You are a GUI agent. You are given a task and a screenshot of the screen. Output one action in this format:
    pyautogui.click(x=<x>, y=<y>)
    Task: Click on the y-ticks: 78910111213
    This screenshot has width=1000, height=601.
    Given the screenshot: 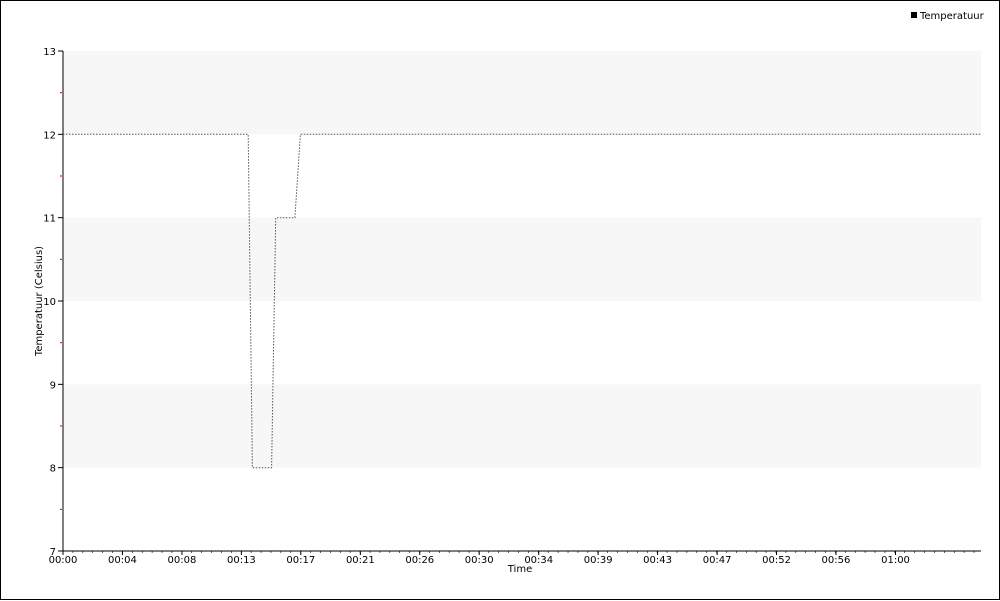 What is the action you would take?
    pyautogui.click(x=53, y=302)
    